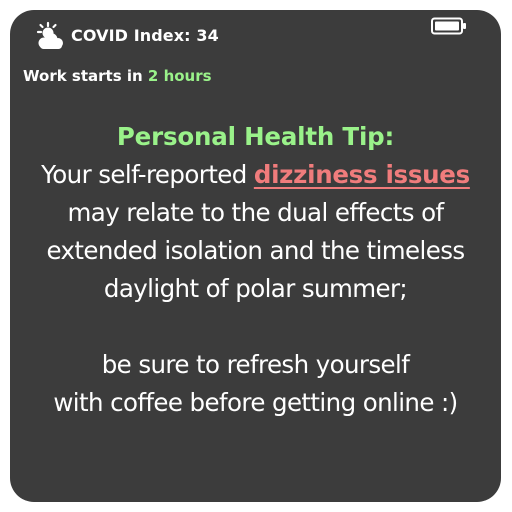 The width and height of the screenshot is (512, 512). Describe the element at coordinates (255, 37) in the screenshot. I see `status-bar: COVID Index: 34` at that location.